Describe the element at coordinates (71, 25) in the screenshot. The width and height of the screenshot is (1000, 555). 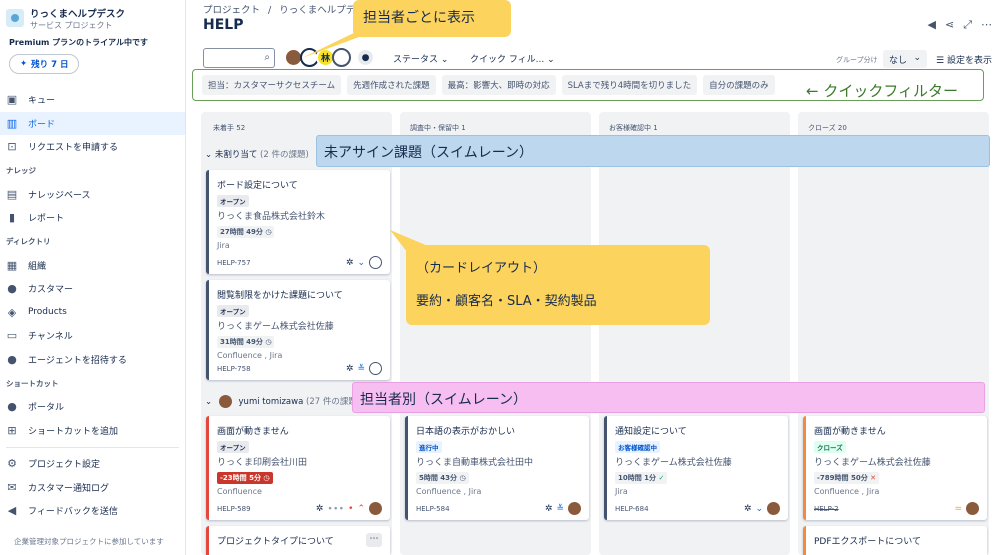
I see `project-type: サービス プロジェクト` at that location.